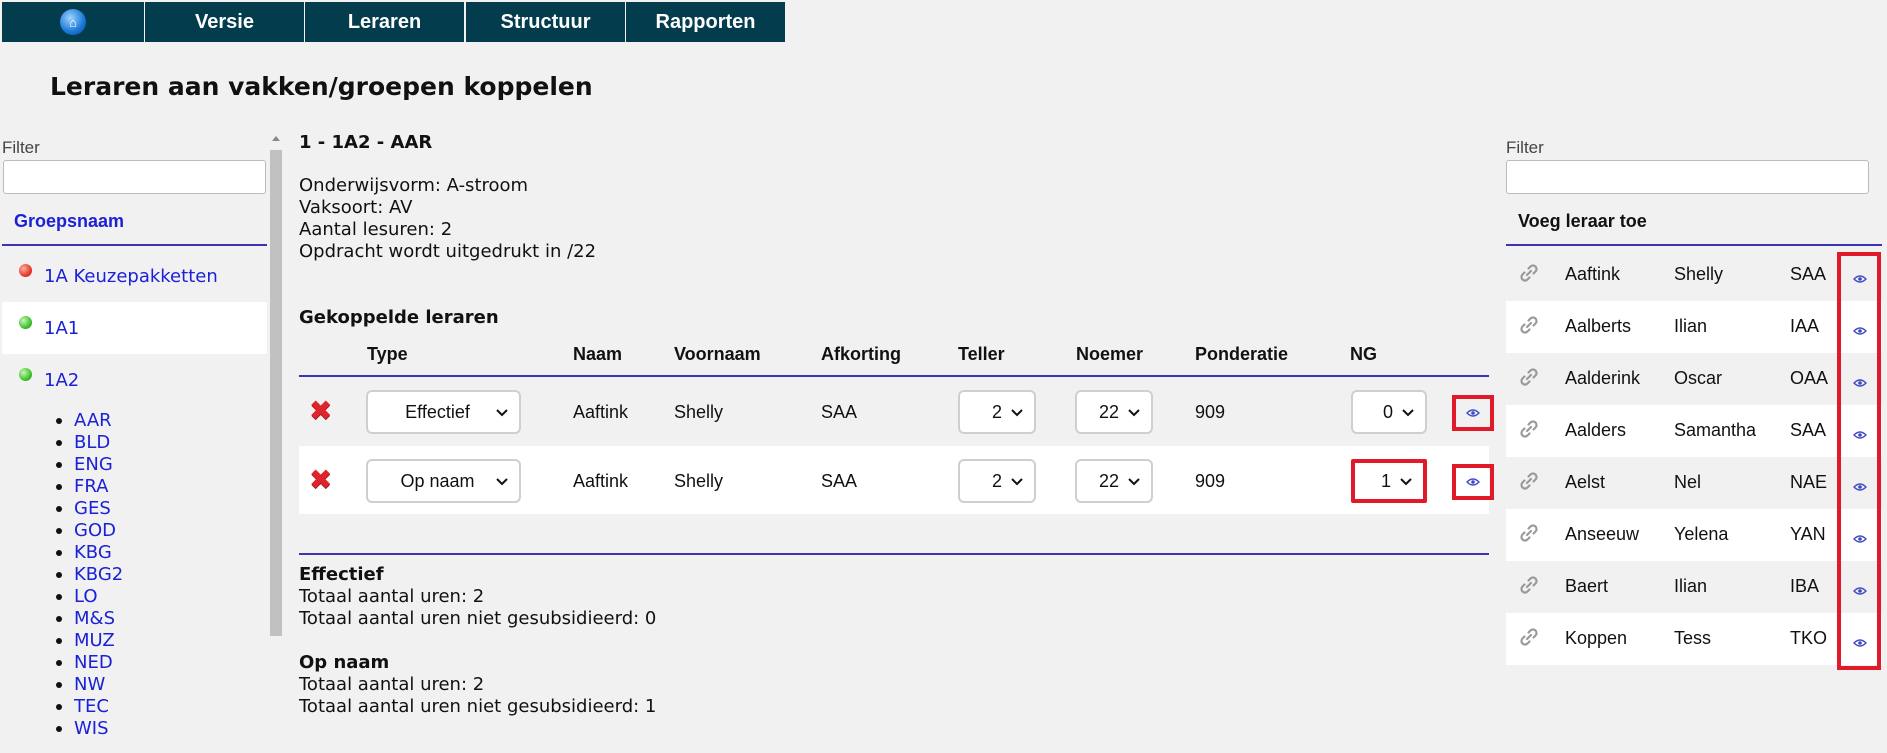  Describe the element at coordinates (387, 354) in the screenshot. I see `col-type: Type` at that location.